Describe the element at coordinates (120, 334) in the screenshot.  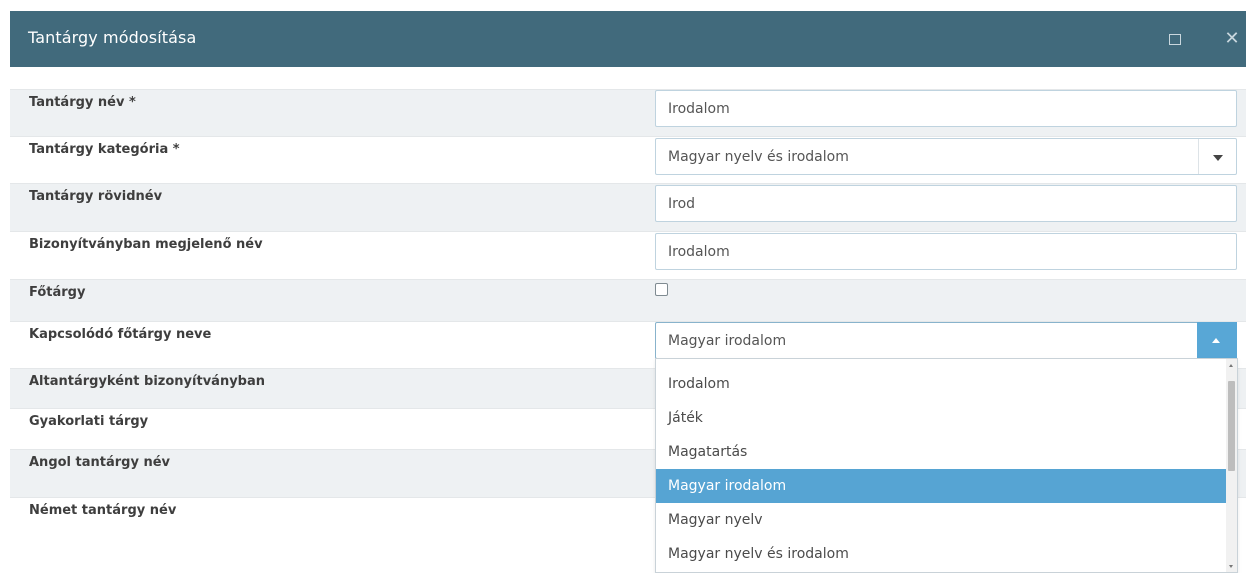
I see `related-main-subject-label: Kapcsolódó főtárgy neve` at that location.